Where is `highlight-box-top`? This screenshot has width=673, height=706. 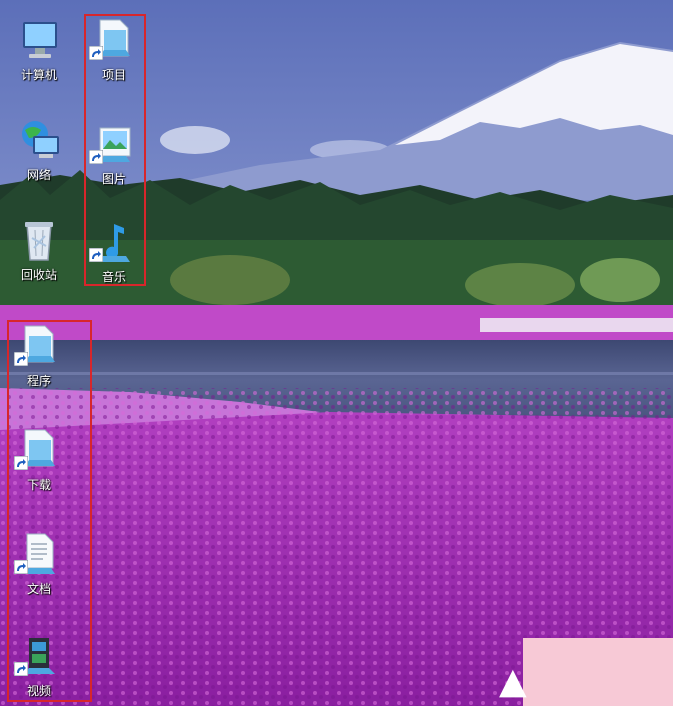 highlight-box-top is located at coordinates (115, 150).